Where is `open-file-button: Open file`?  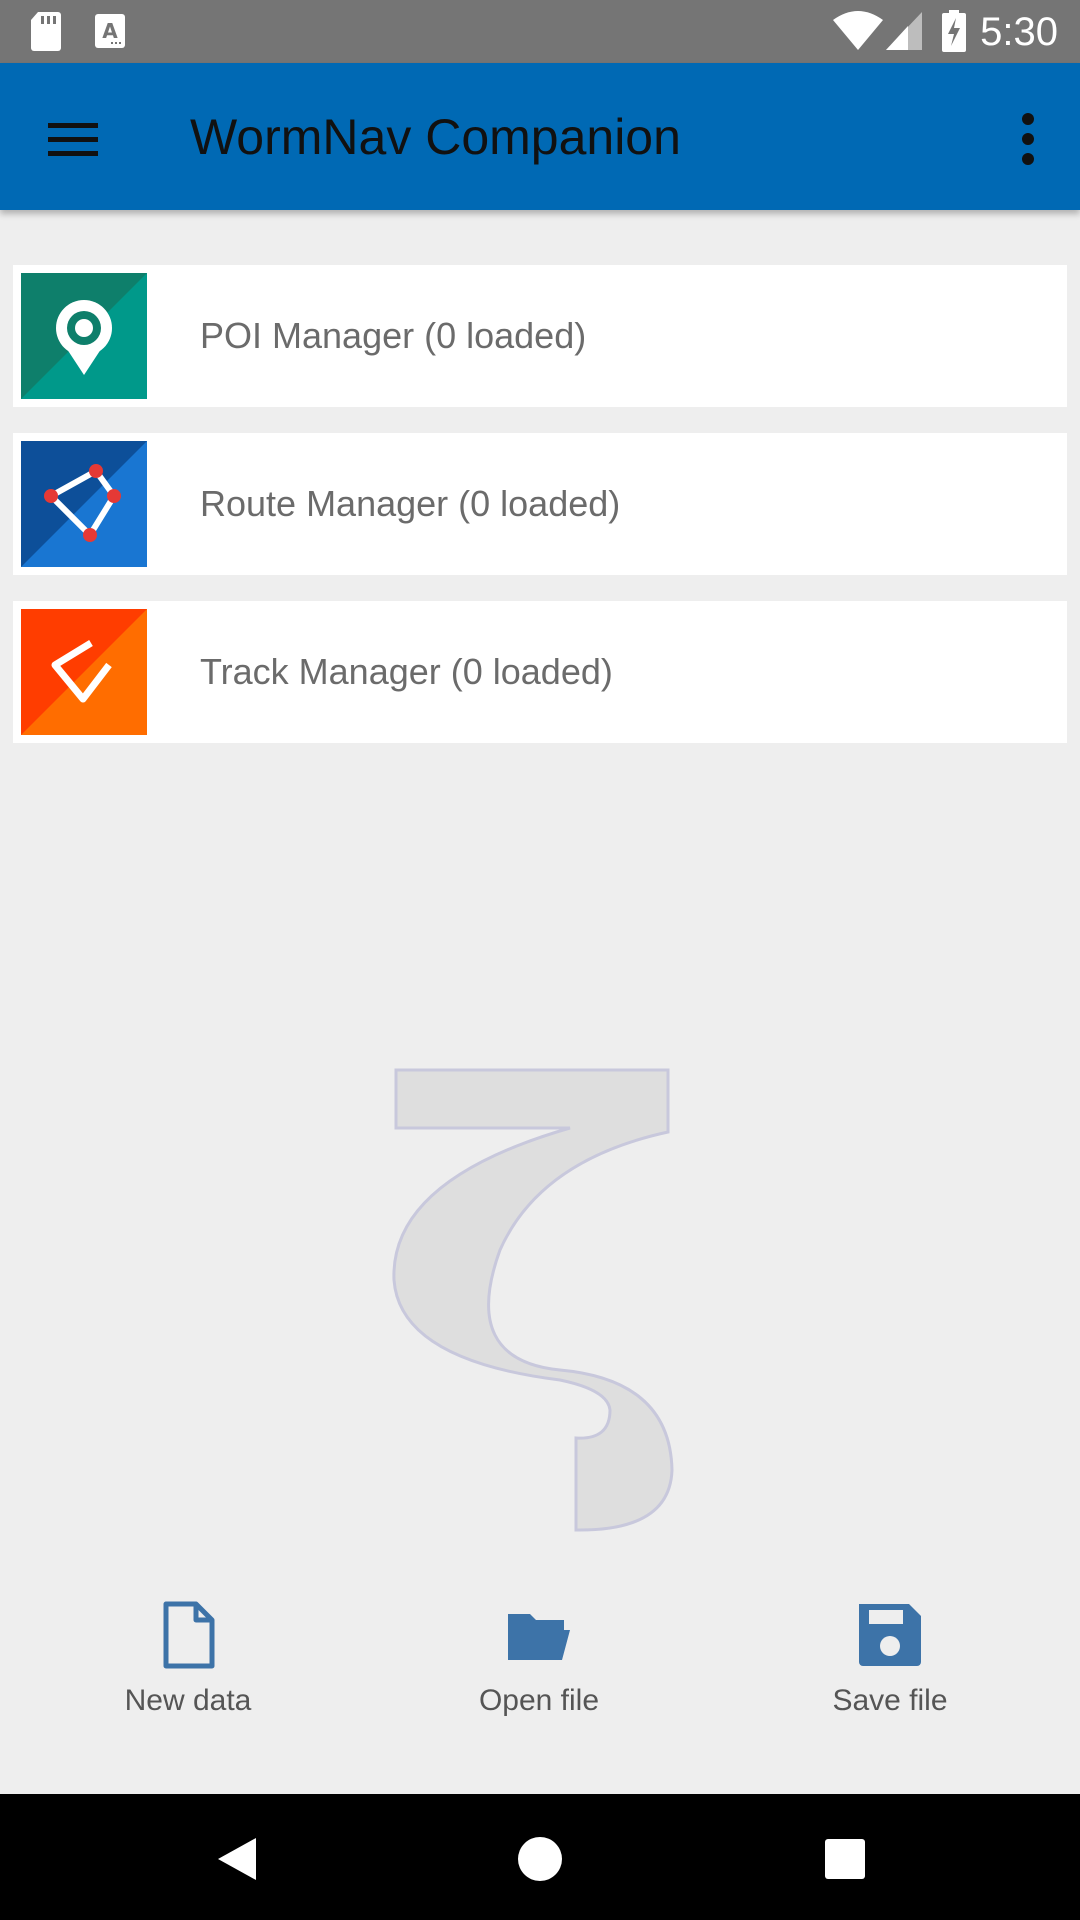 open-file-button: Open file is located at coordinates (539, 1670).